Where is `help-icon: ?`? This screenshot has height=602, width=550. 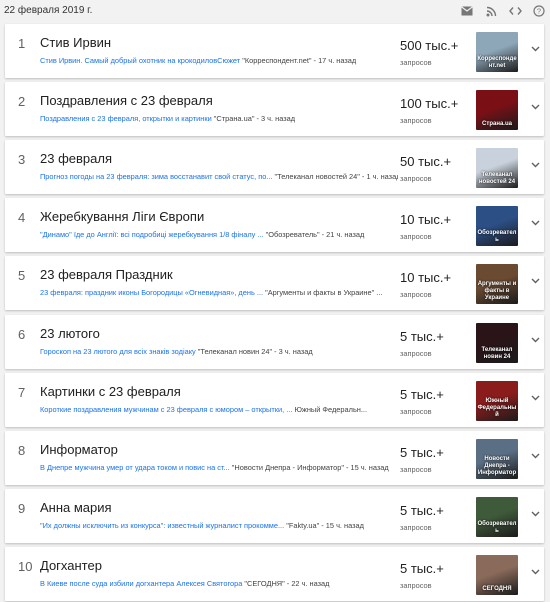 help-icon: ? is located at coordinates (539, 11).